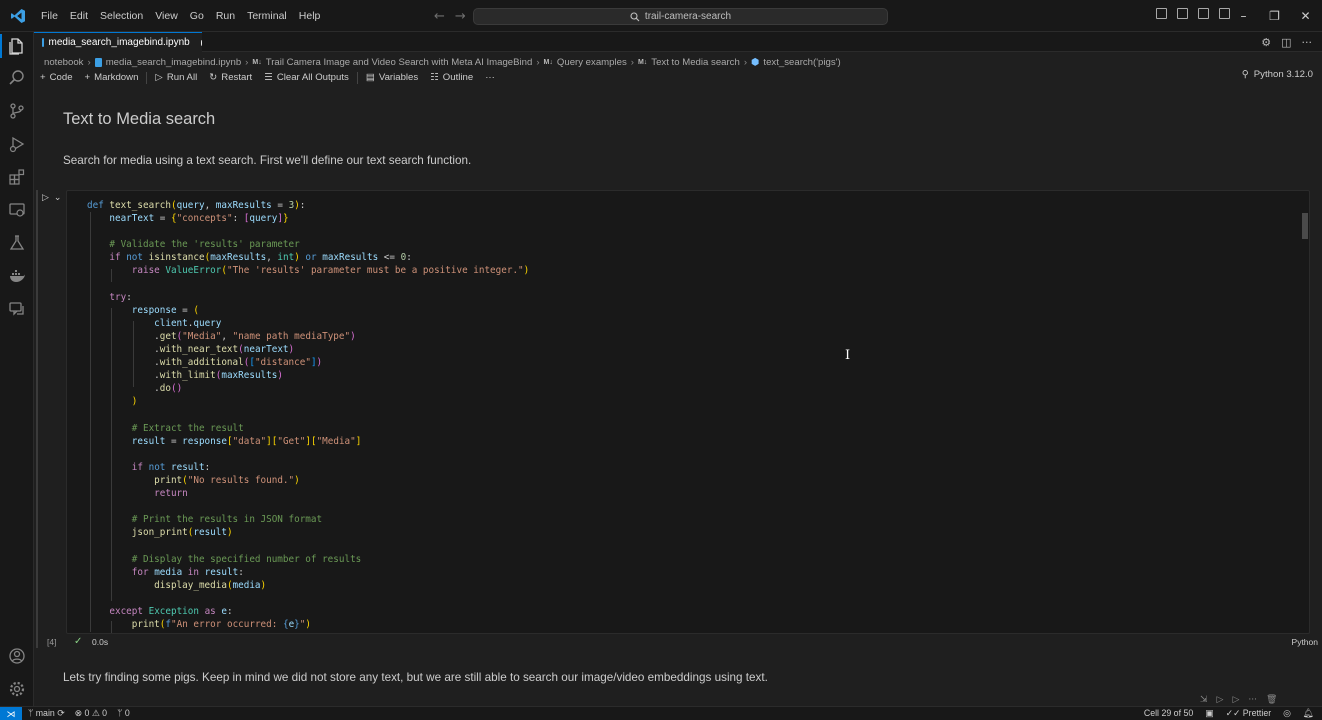 The height and width of the screenshot is (720, 1322). Describe the element at coordinates (95, 713) in the screenshot. I see `warning-icon: ⚠` at that location.